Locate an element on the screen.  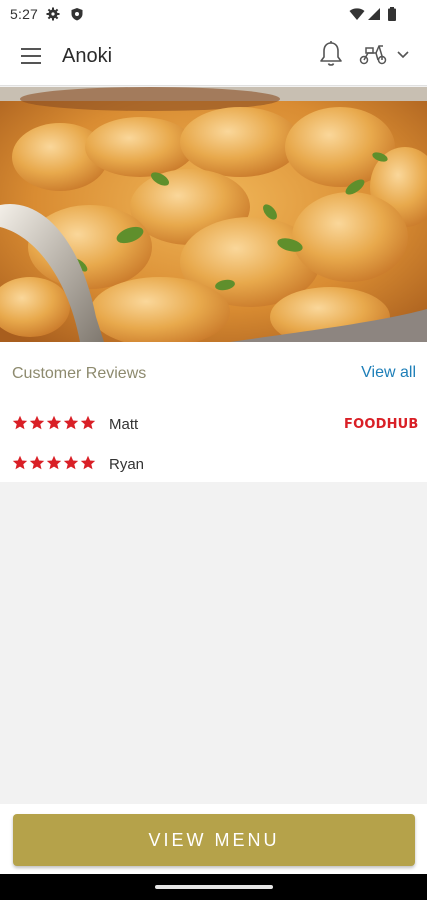
footer-bar: VIEW MENU is located at coordinates (213, 839).